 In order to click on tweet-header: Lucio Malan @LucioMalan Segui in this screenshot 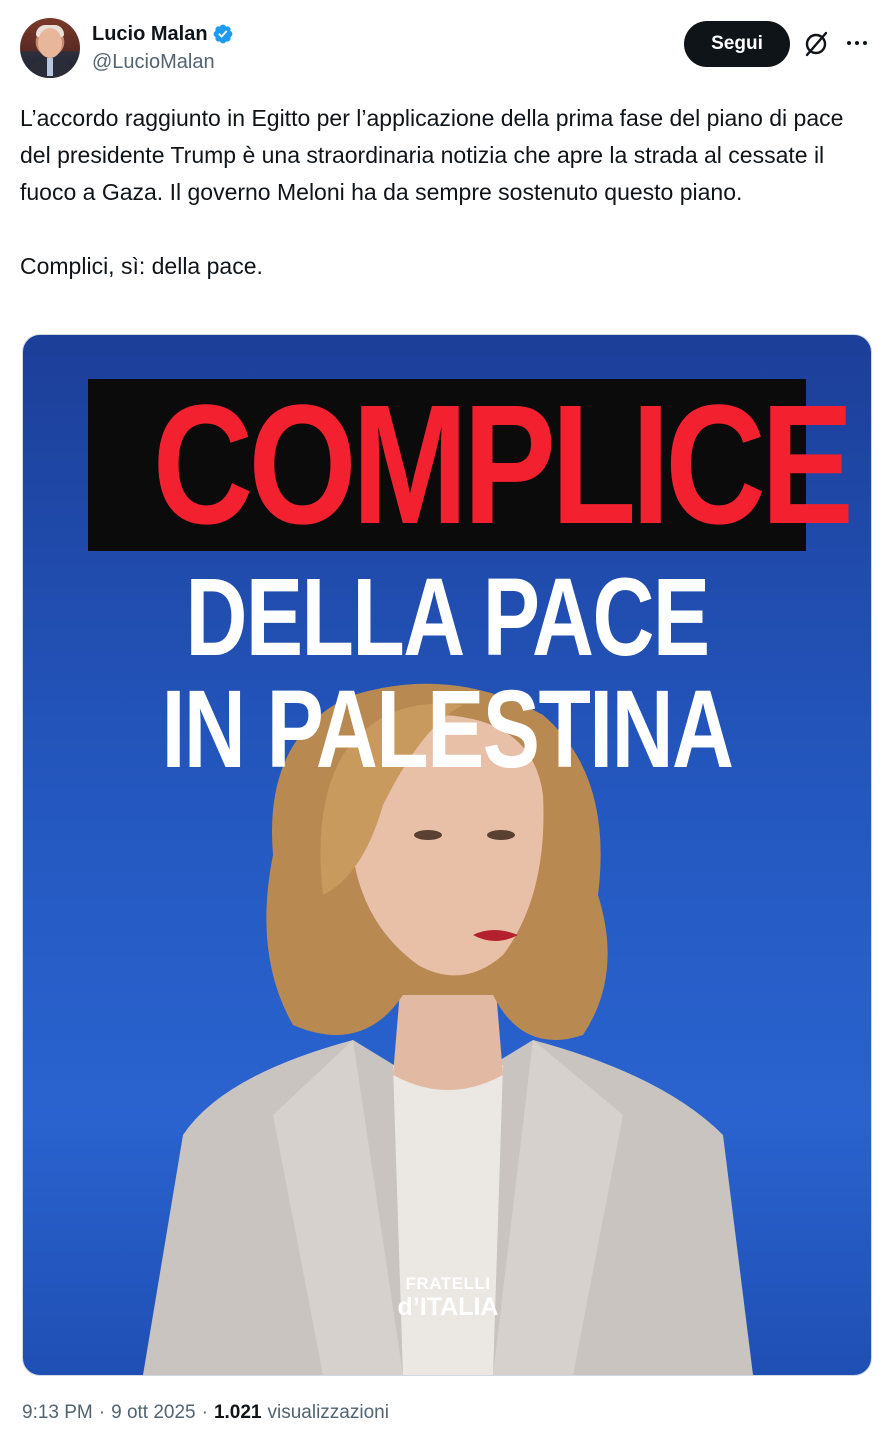, I will do `click(447, 50)`.